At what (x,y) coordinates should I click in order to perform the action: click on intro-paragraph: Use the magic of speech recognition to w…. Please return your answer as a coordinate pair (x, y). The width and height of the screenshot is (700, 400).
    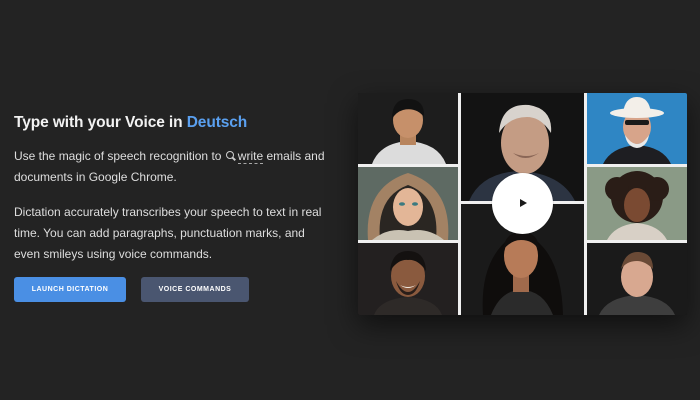
    Looking at the image, I should click on (174, 167).